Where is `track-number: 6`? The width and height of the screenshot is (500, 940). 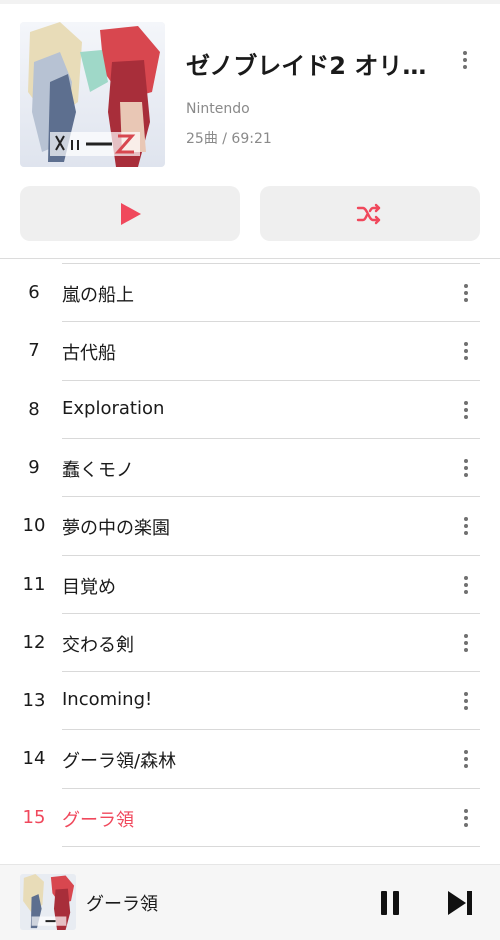
track-number: 6 is located at coordinates (34, 292).